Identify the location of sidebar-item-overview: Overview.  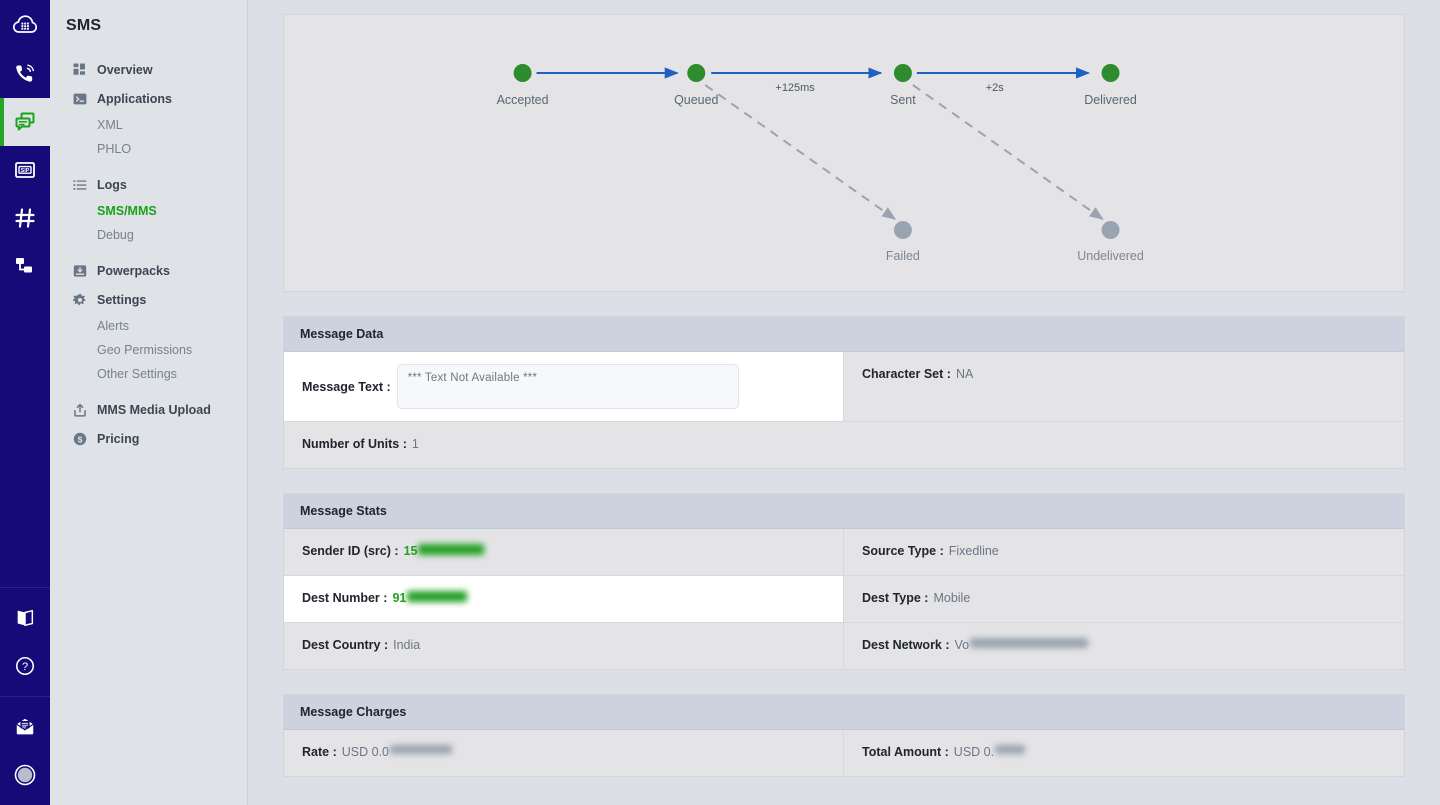
(148, 69).